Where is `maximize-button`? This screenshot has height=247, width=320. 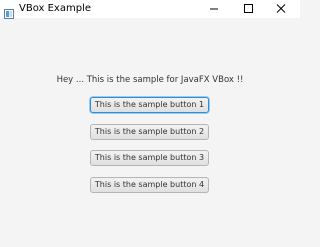
maximize-button is located at coordinates (248, 9).